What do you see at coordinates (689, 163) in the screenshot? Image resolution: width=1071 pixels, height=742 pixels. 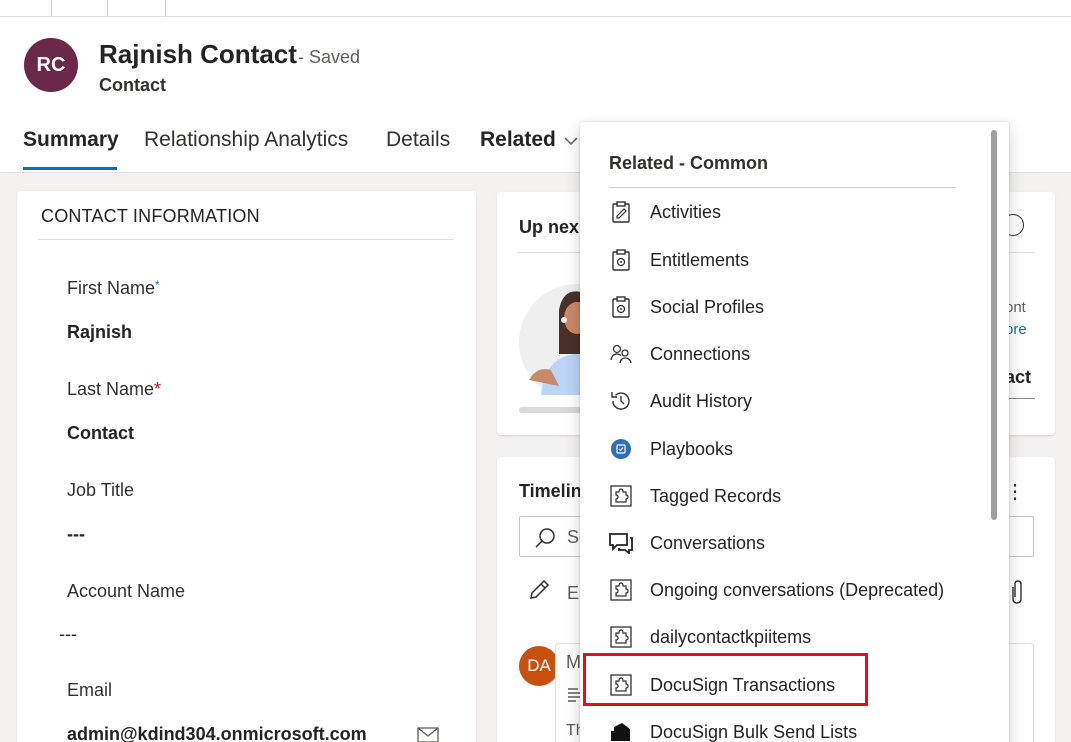 I see `flyout-heading: Related - Common` at bounding box center [689, 163].